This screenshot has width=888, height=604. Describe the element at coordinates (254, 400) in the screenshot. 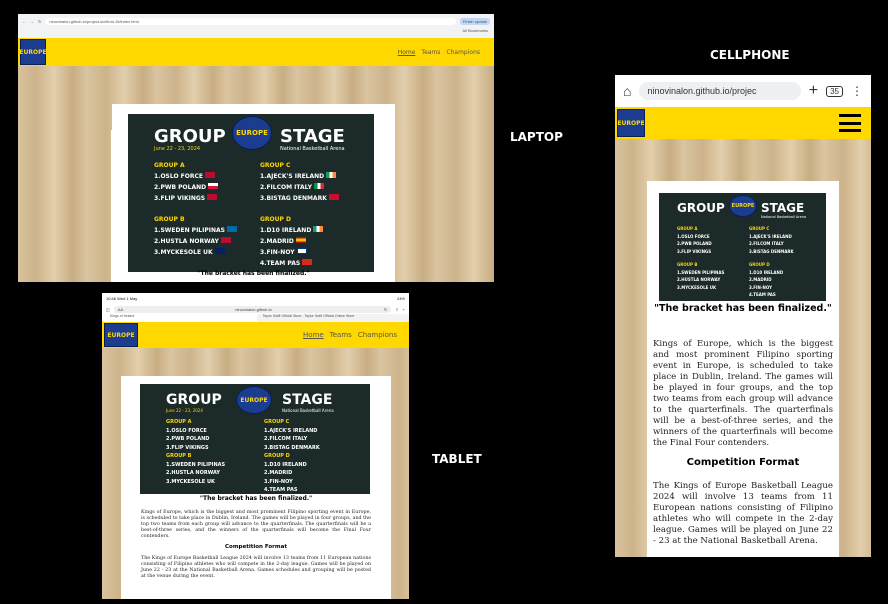

I see `tablet-poster-logo: EUROPE` at that location.